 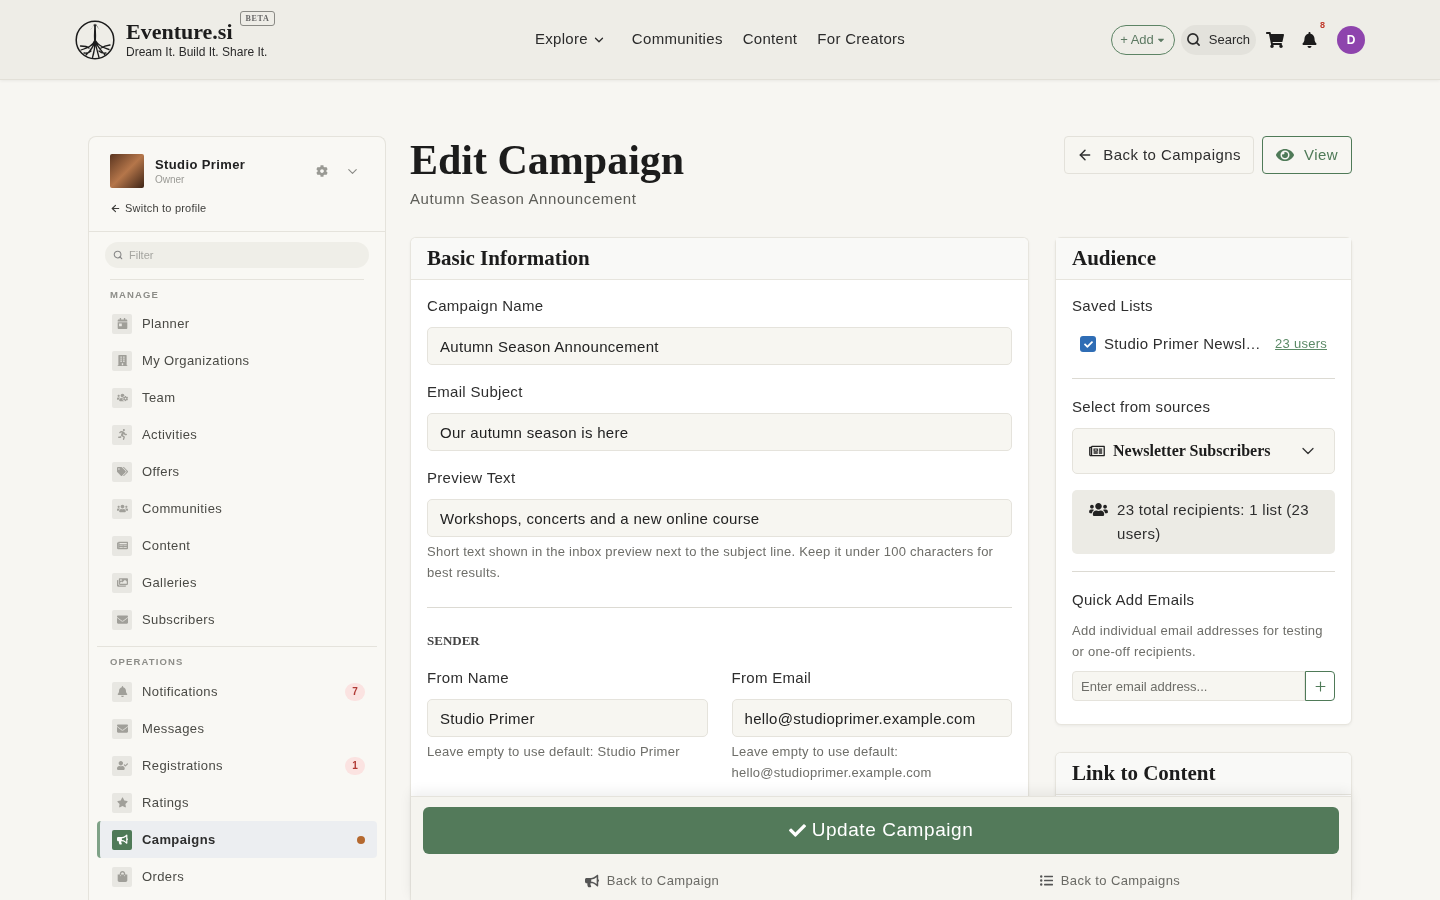 I want to click on card-title: Basic Information, so click(x=508, y=258).